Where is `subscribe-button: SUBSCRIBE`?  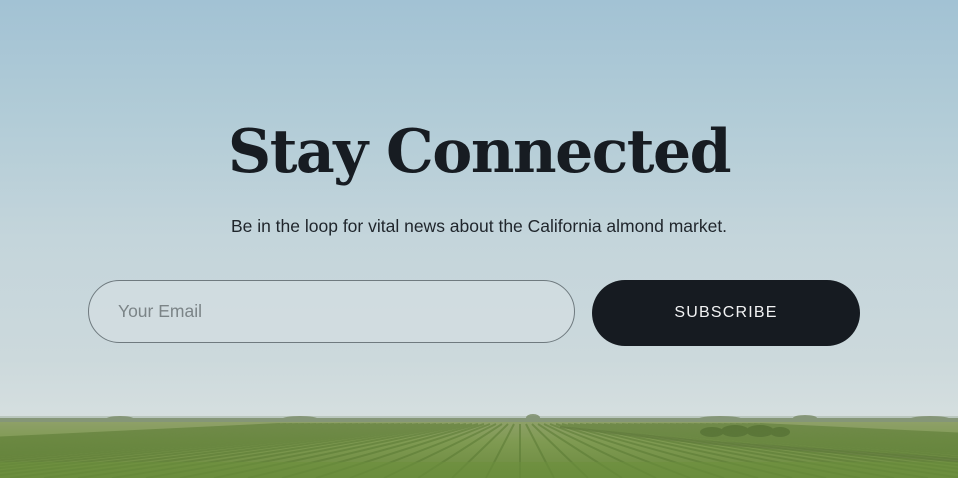 subscribe-button: SUBSCRIBE is located at coordinates (726, 313).